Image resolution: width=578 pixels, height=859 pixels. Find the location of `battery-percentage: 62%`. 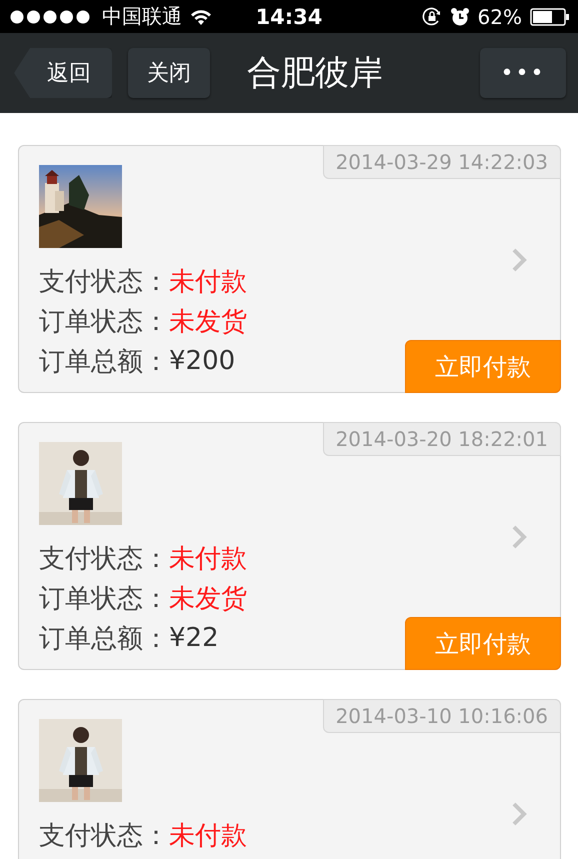

battery-percentage: 62% is located at coordinates (500, 16).